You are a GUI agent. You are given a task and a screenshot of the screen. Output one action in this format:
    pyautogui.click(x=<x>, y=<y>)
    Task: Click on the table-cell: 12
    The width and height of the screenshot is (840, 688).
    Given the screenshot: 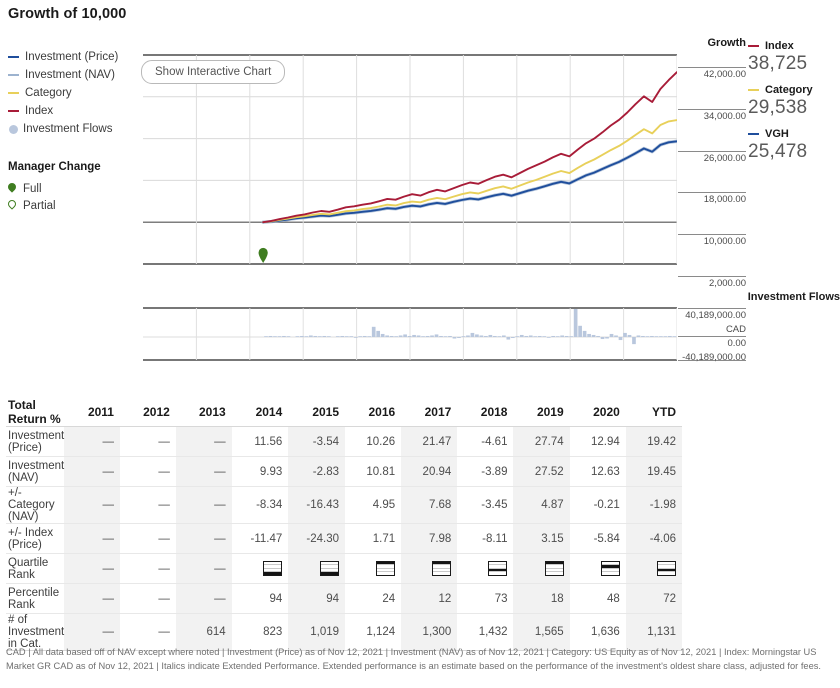 What is the action you would take?
    pyautogui.click(x=429, y=598)
    